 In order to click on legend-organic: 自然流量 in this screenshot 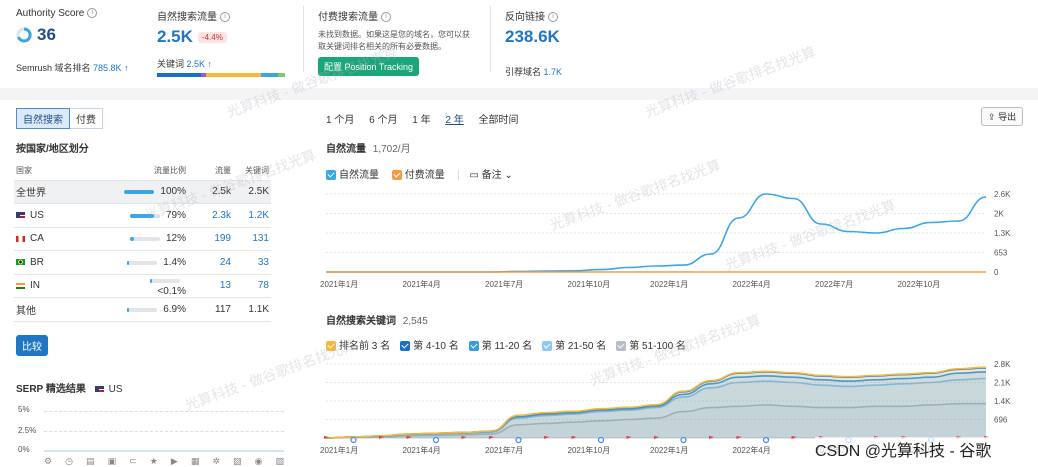, I will do `click(352, 173)`.